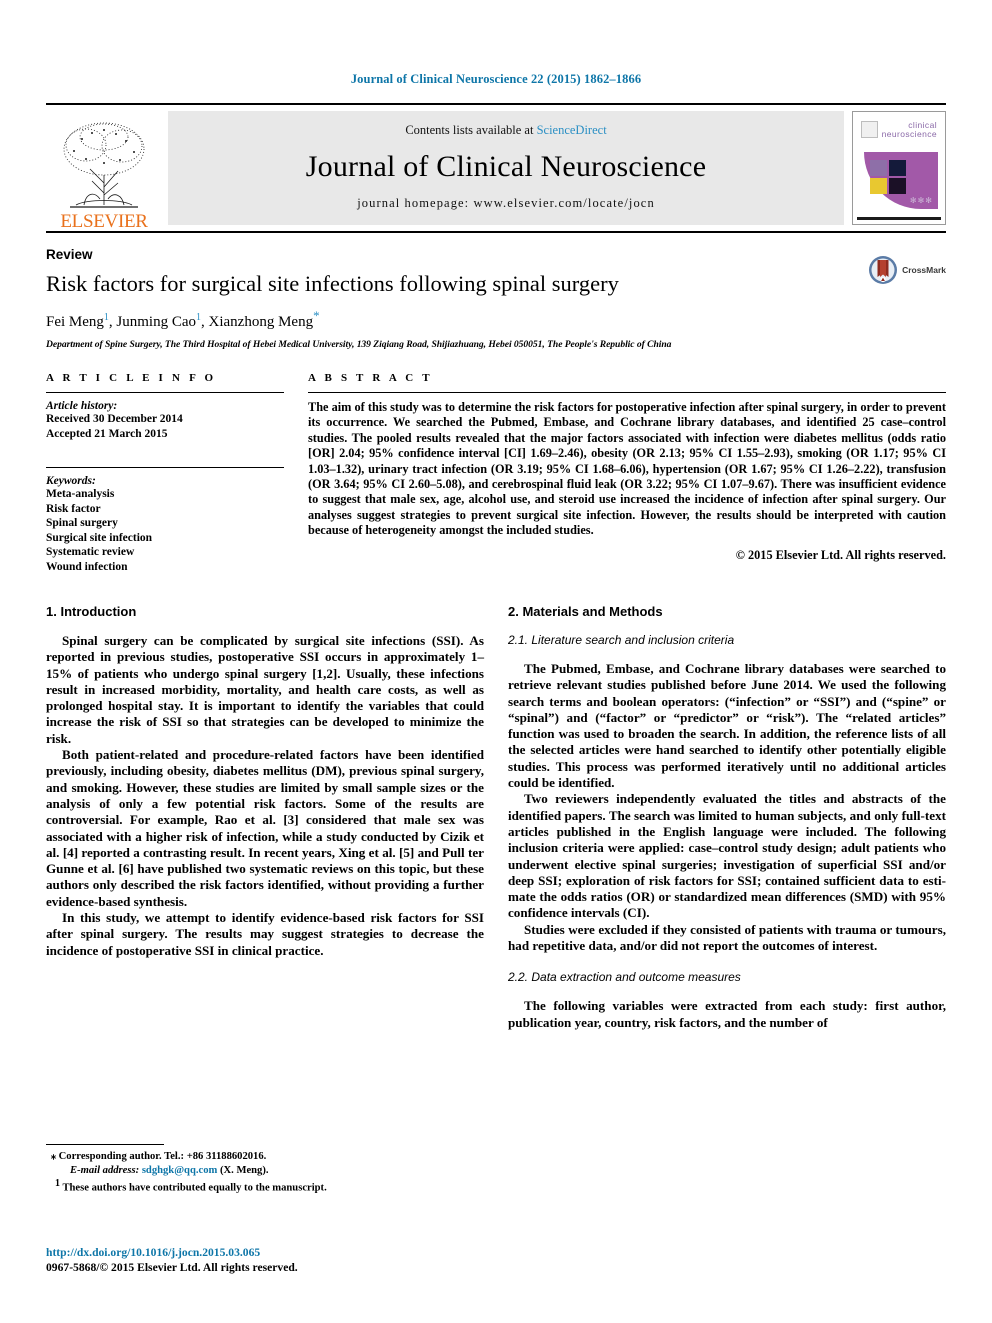  I want to click on keywords-rule, so click(165, 467).